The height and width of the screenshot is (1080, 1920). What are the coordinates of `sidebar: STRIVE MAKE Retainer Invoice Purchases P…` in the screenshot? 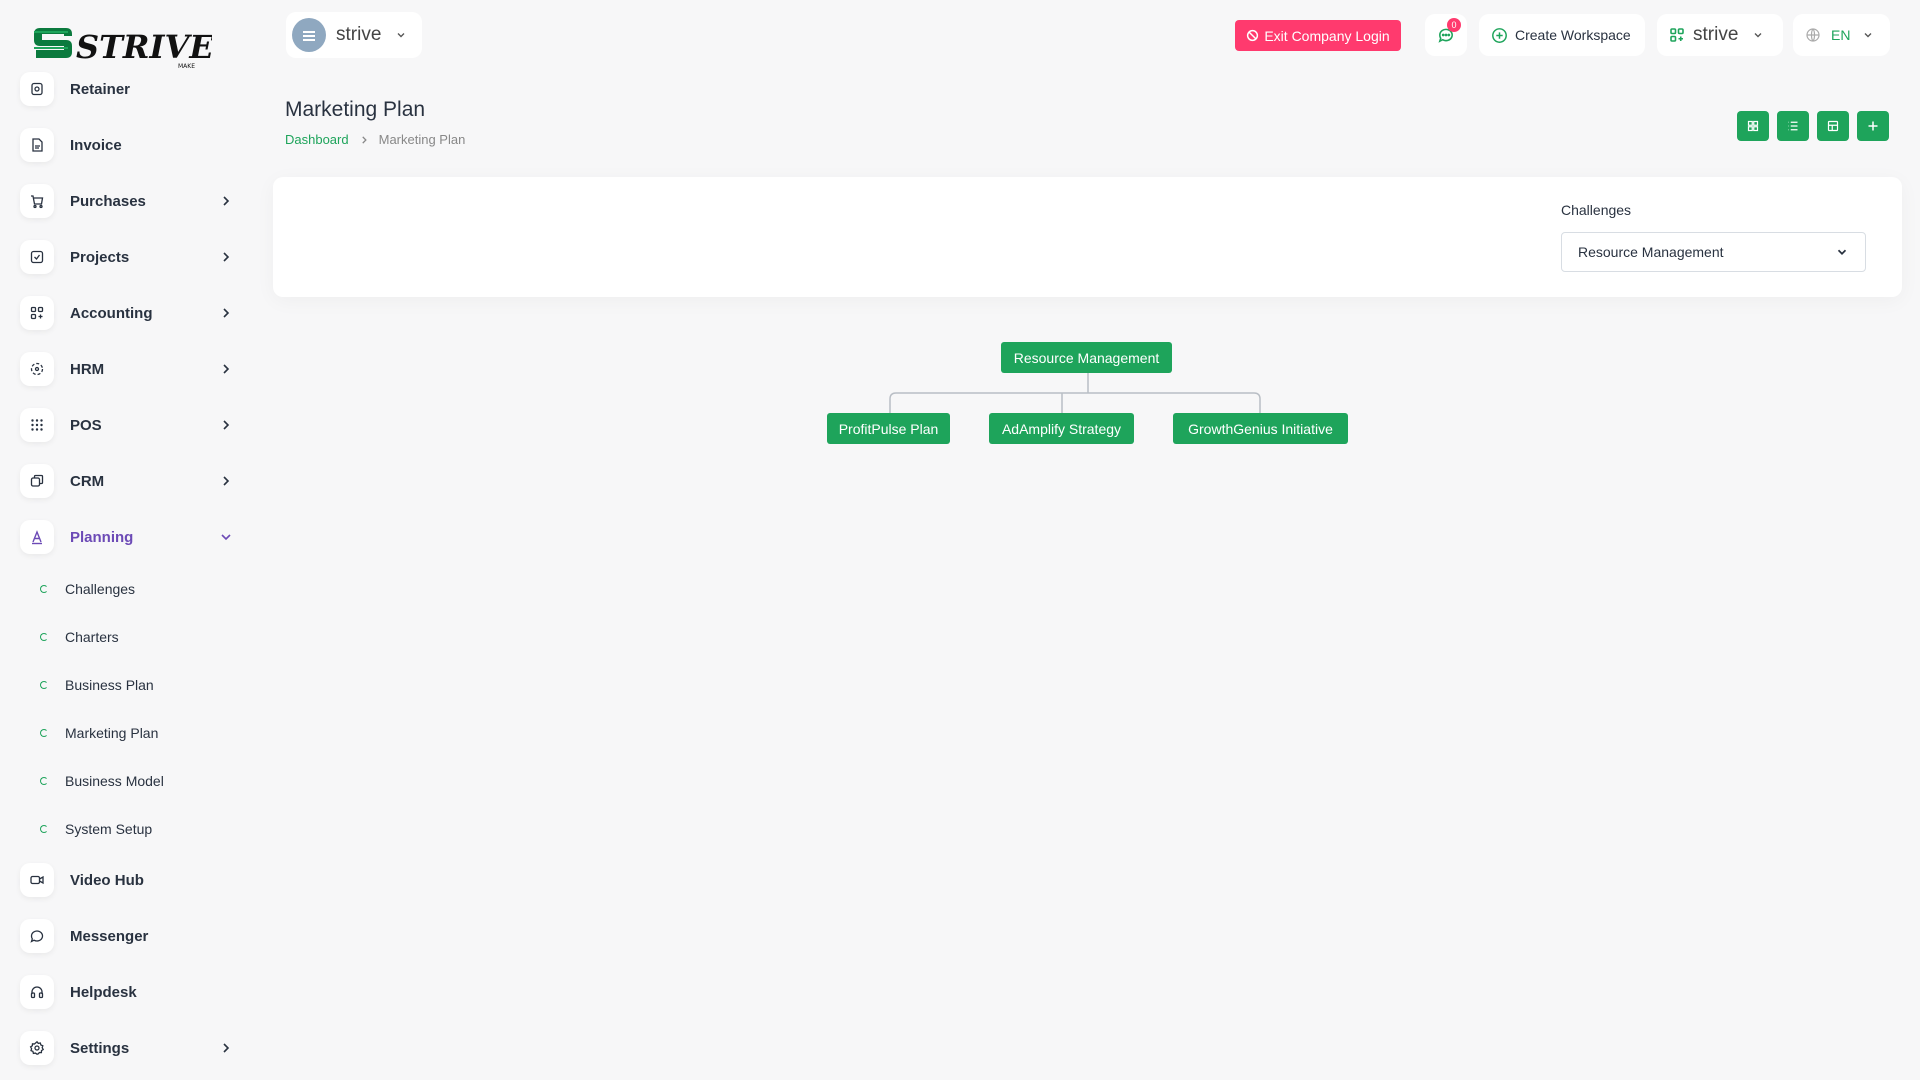 It's located at (130, 540).